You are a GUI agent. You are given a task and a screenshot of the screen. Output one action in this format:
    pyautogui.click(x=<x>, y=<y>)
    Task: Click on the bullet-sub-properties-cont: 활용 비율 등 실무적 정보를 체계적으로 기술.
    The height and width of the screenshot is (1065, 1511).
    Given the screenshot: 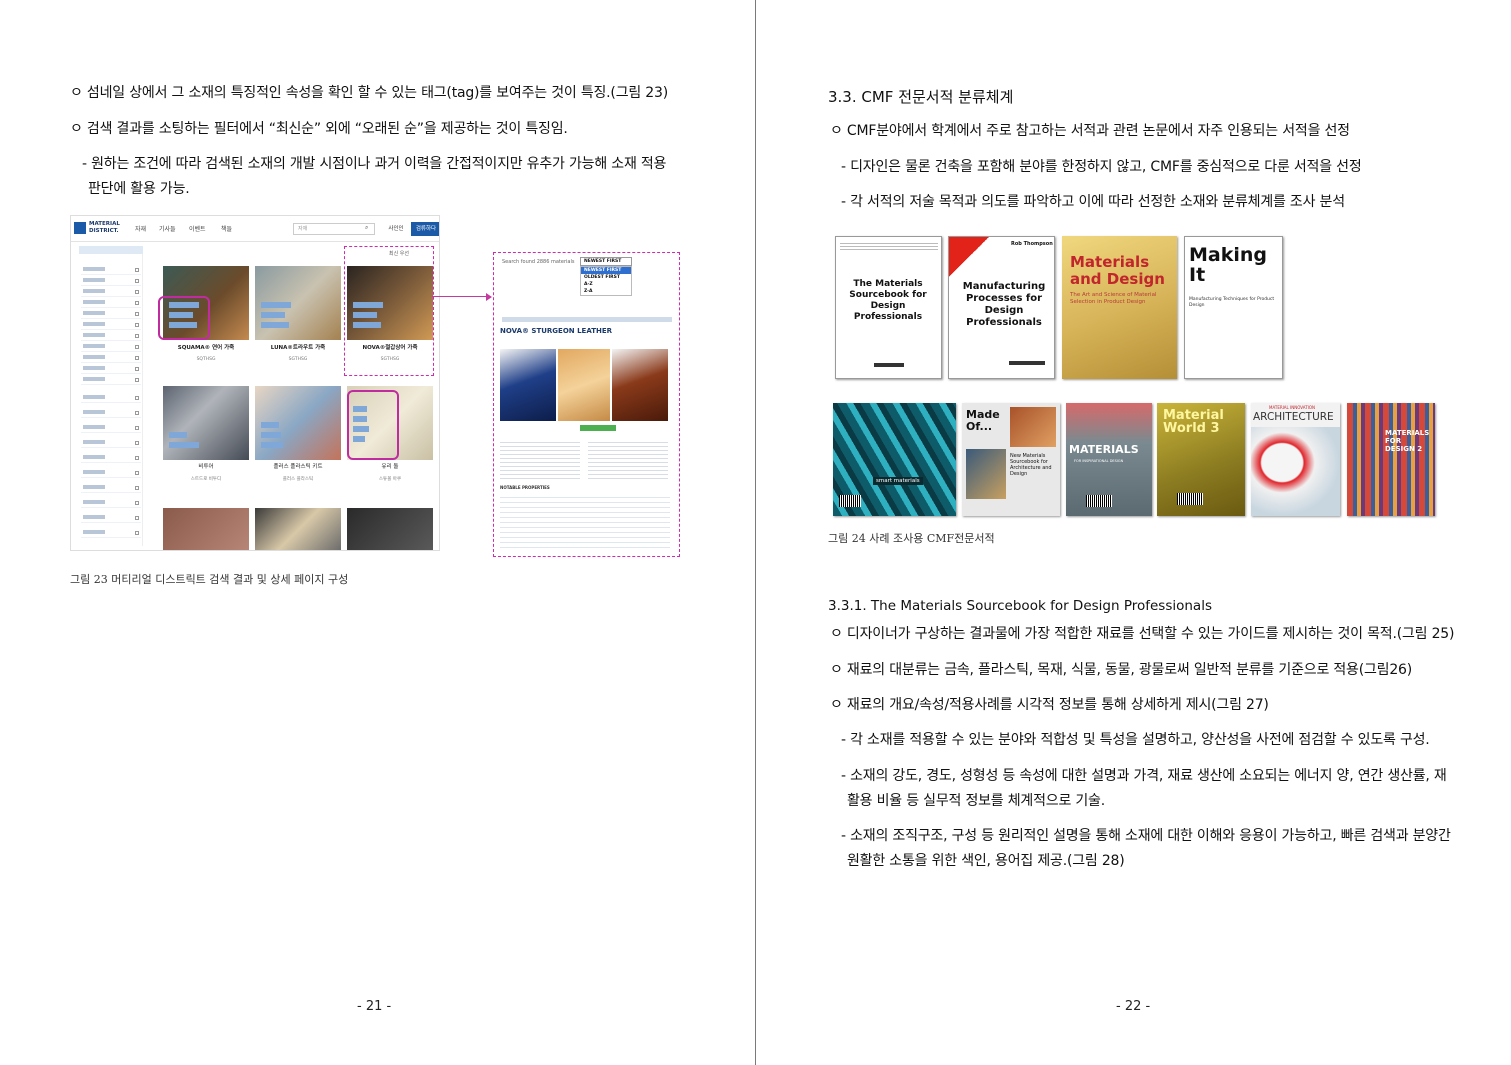 What is the action you would take?
    pyautogui.click(x=976, y=801)
    